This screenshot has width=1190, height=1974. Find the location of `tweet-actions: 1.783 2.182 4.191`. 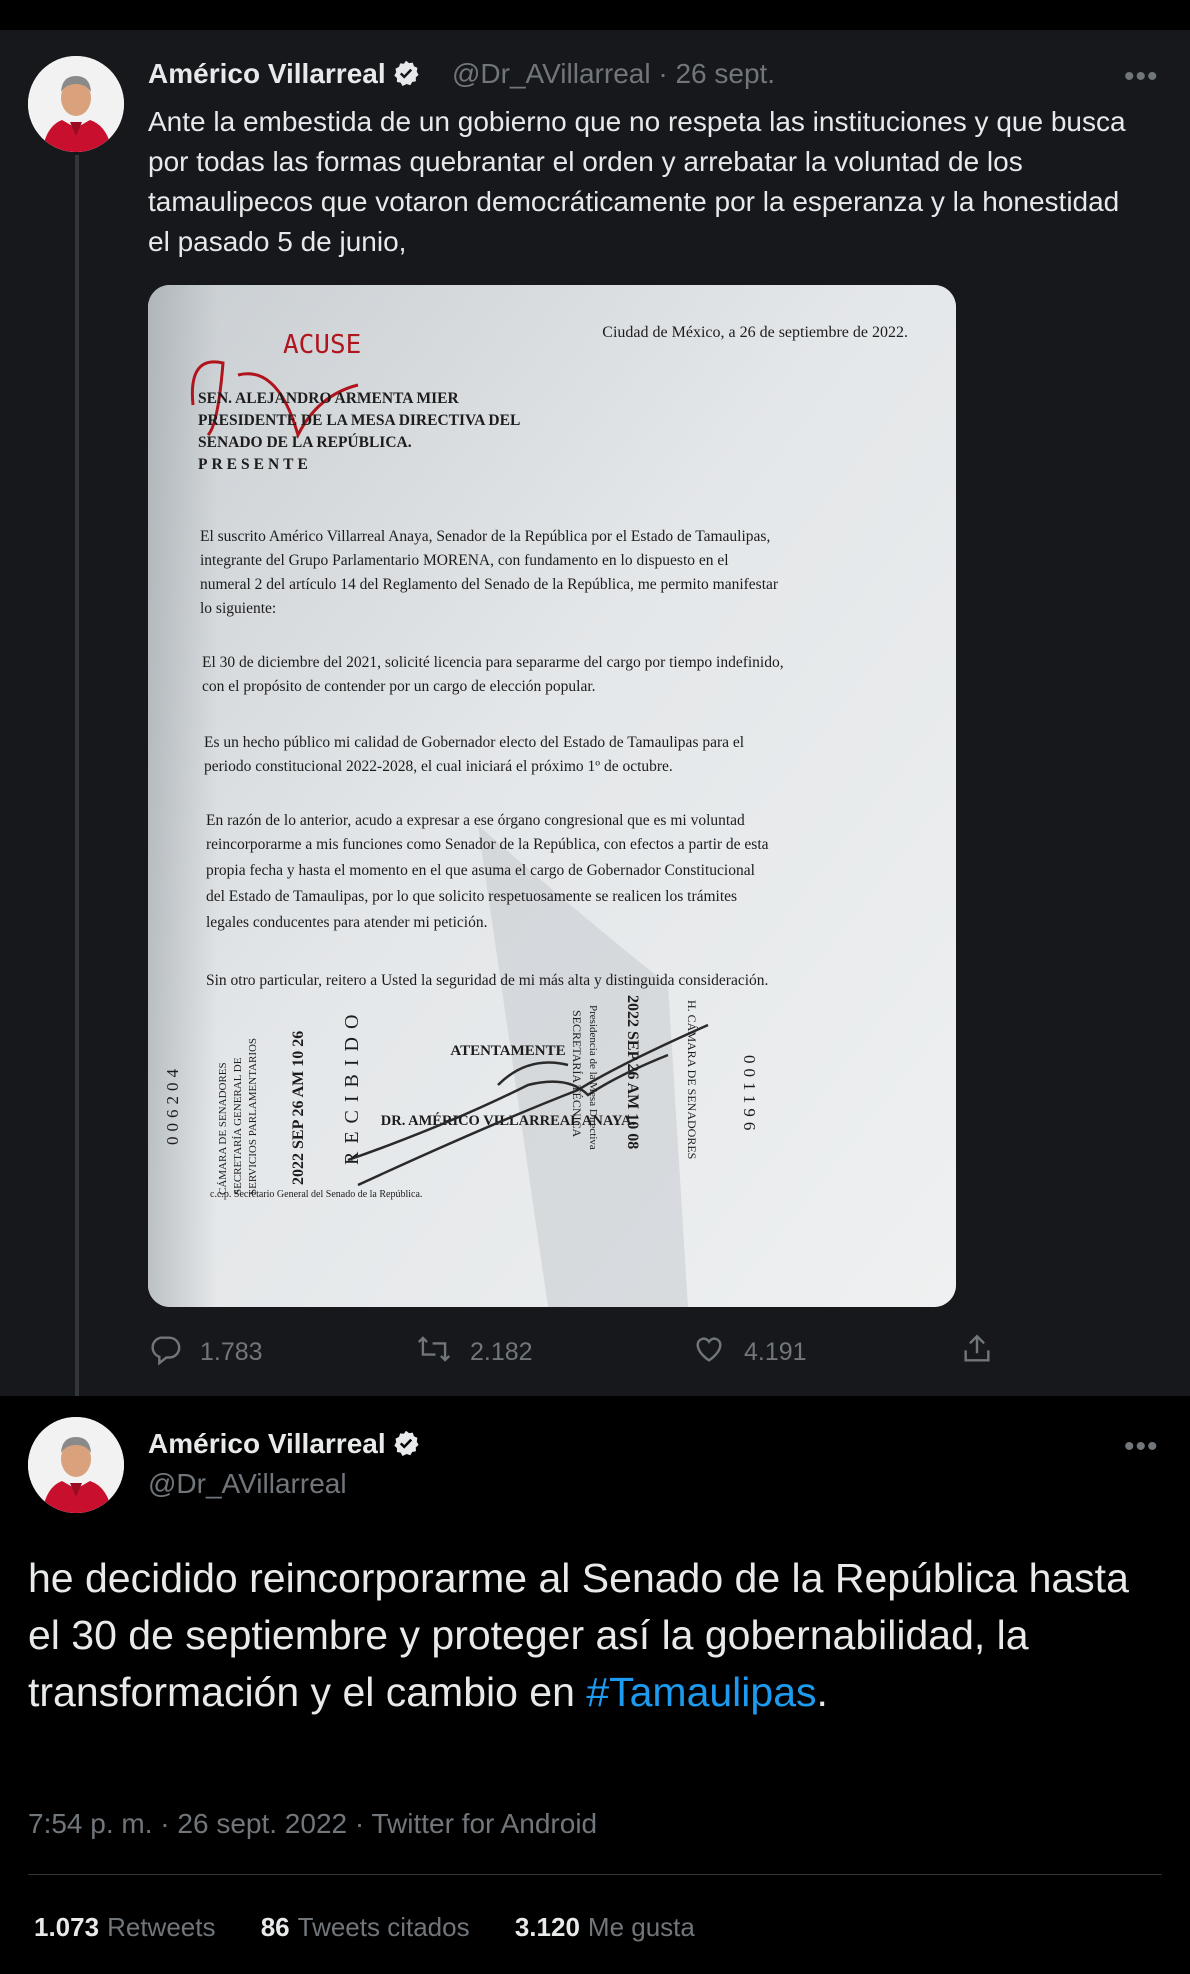

tweet-actions: 1.783 2.182 4.191 is located at coordinates (578, 1354).